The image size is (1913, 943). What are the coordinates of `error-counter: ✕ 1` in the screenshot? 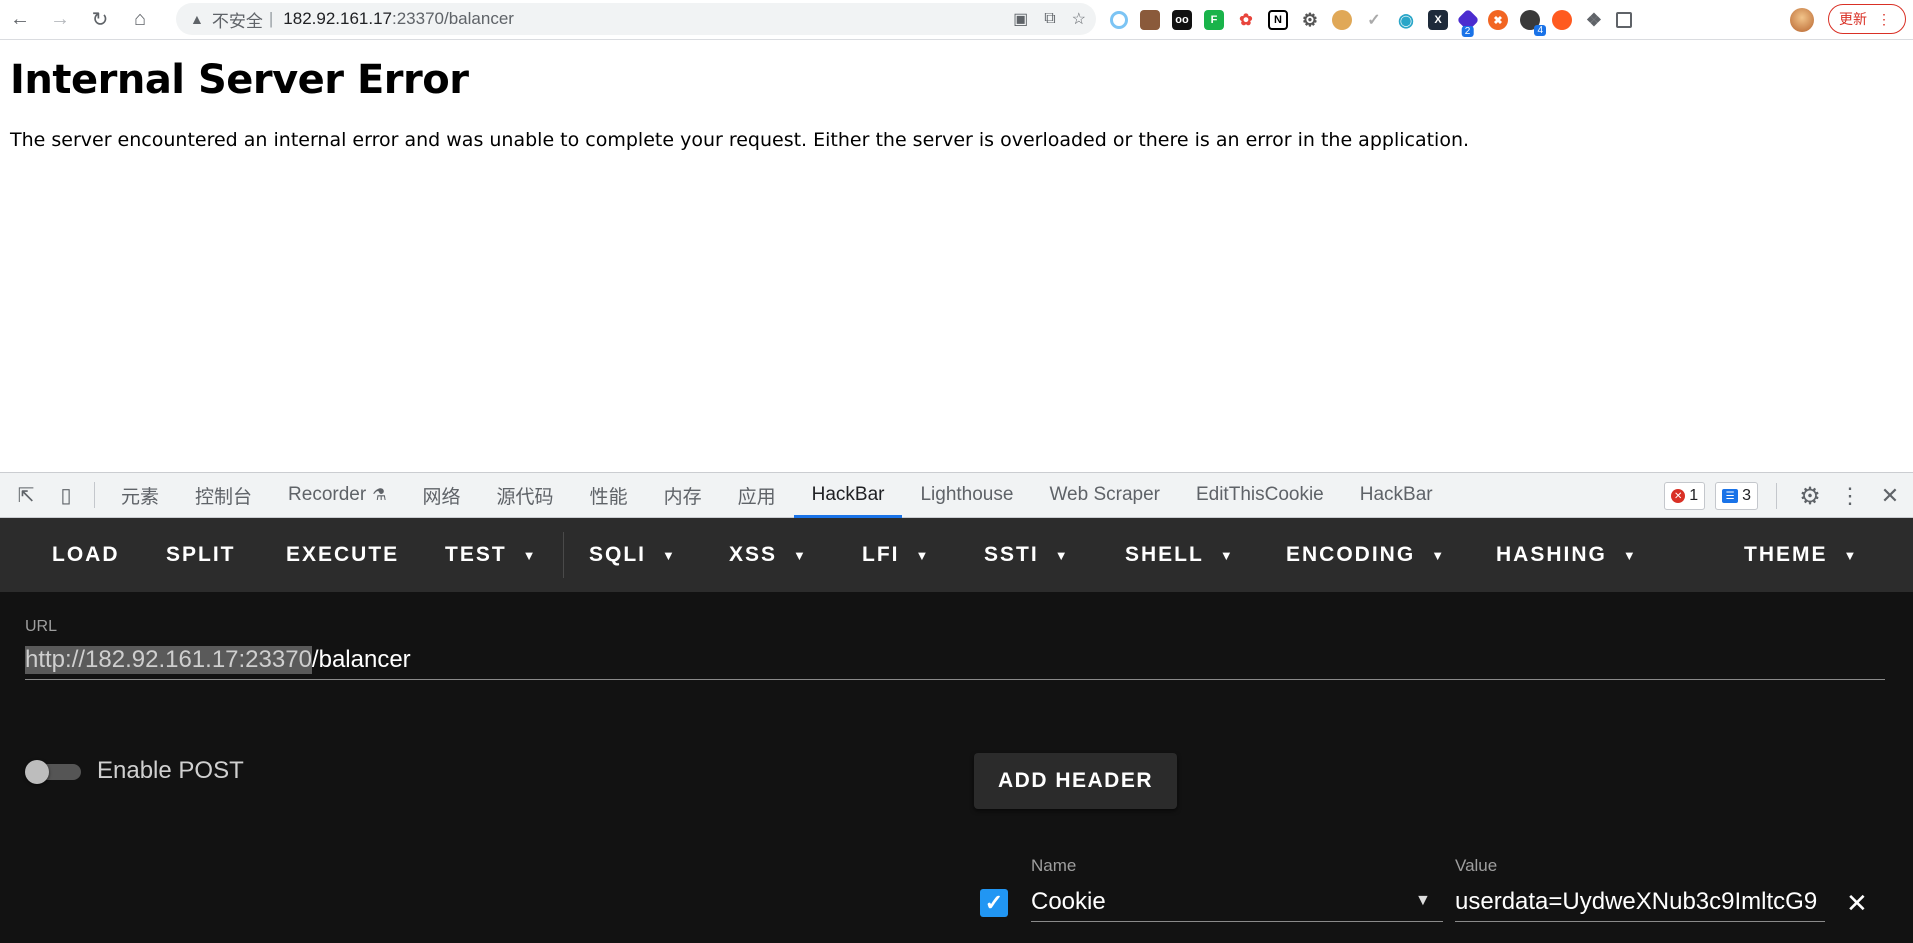 It's located at (1685, 496).